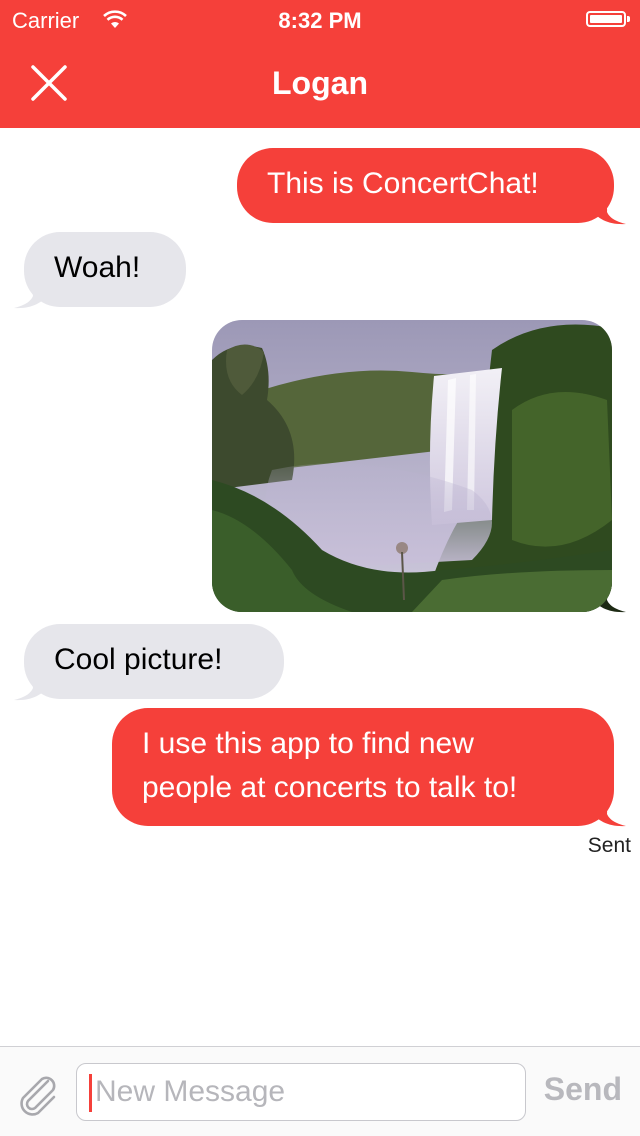 The height and width of the screenshot is (1136, 640). I want to click on send-button: Send, so click(583, 1089).